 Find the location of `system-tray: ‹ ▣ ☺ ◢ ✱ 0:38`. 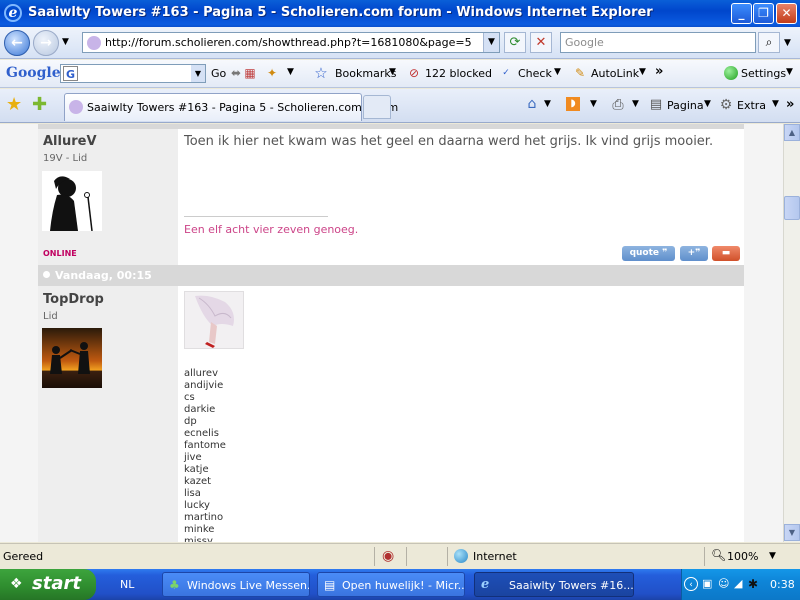

system-tray: ‹ ▣ ☺ ◢ ✱ 0:38 is located at coordinates (740, 584).